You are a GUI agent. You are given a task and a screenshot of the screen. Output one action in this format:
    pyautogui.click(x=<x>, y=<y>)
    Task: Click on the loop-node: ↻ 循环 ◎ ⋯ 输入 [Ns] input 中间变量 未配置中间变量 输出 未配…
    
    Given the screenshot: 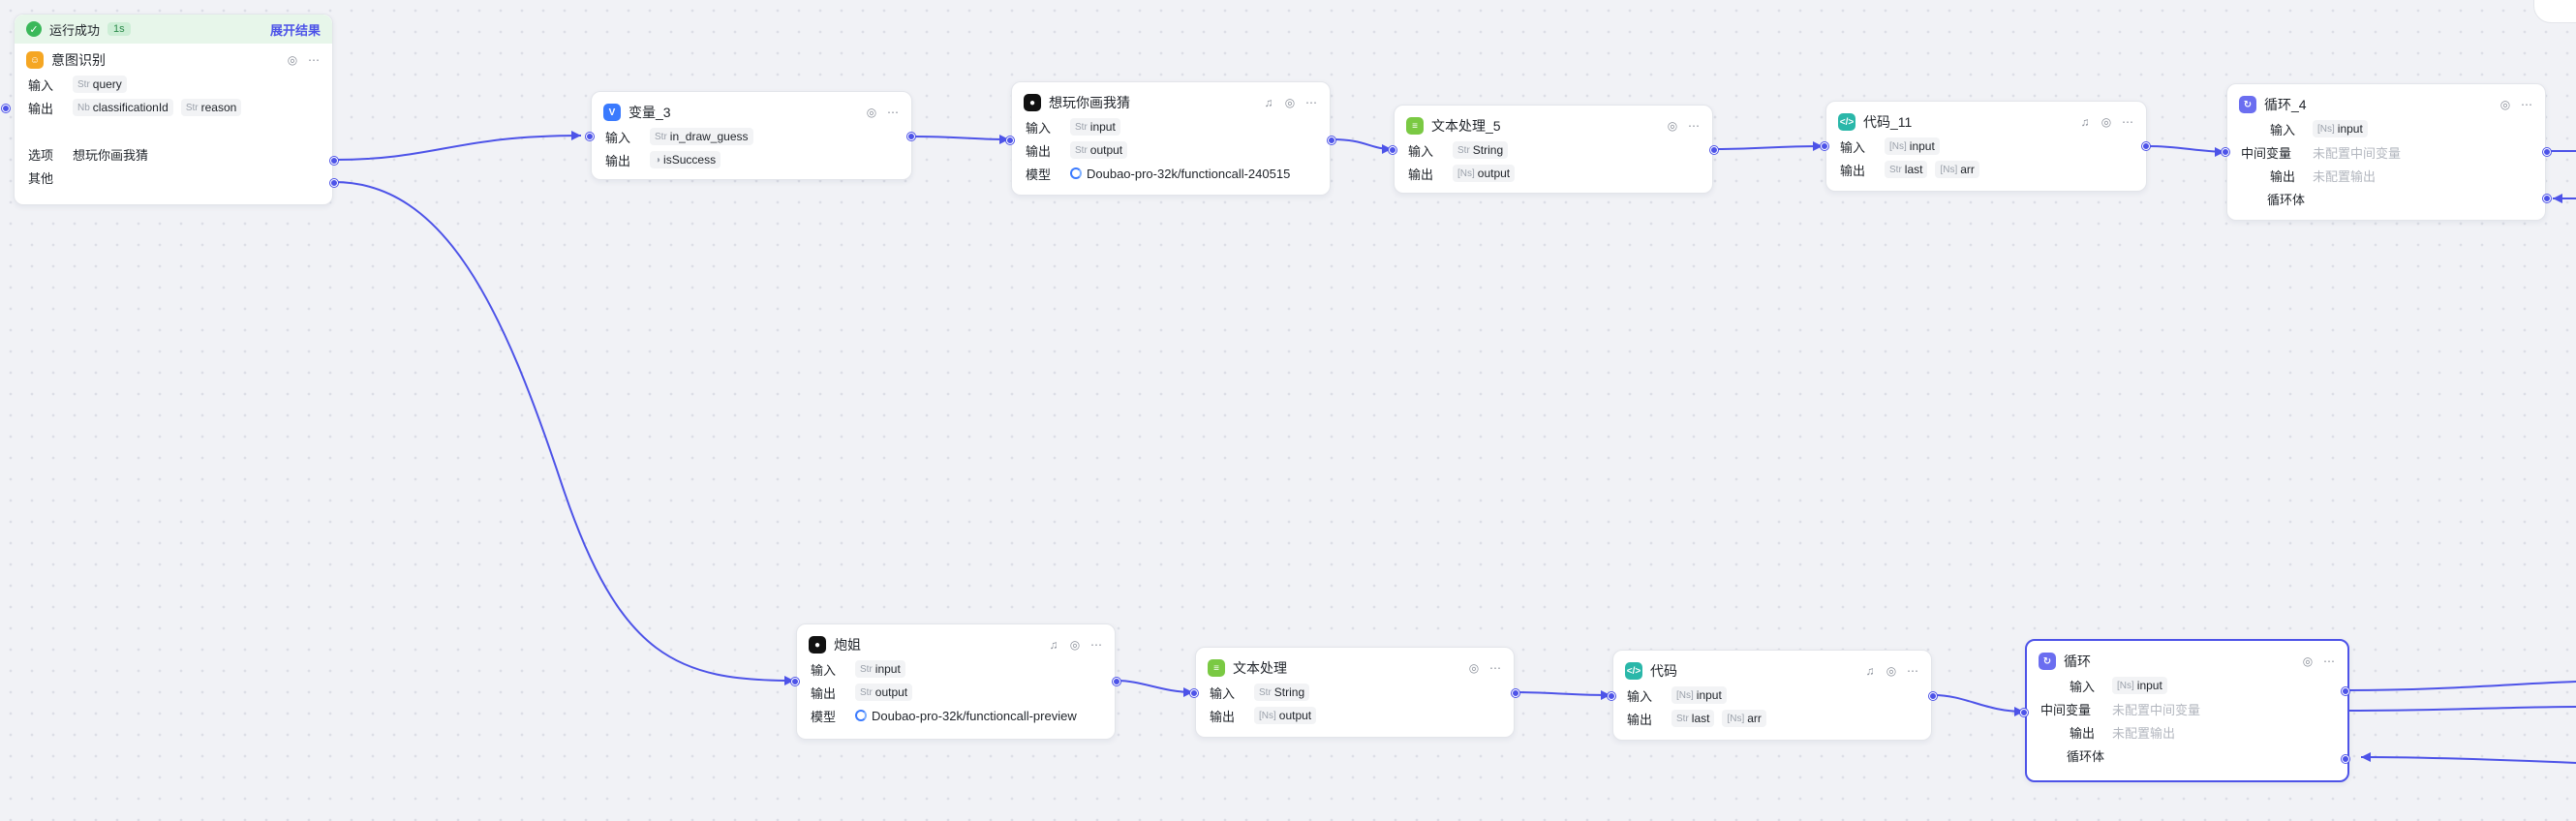 What is the action you would take?
    pyautogui.click(x=2184, y=710)
    